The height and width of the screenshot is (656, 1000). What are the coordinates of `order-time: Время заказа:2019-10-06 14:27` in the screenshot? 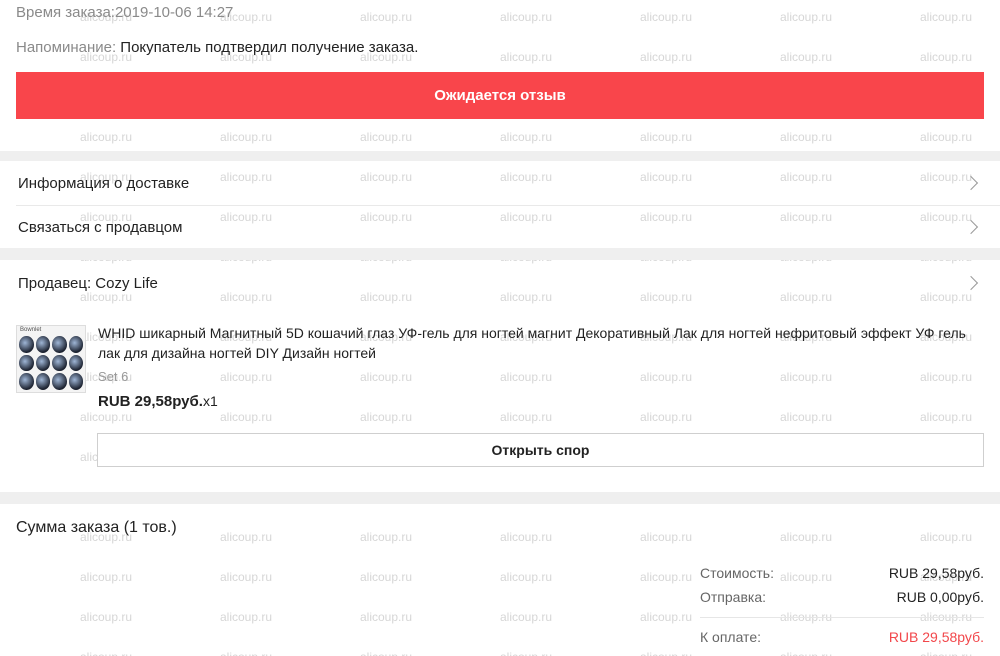 It's located at (124, 12).